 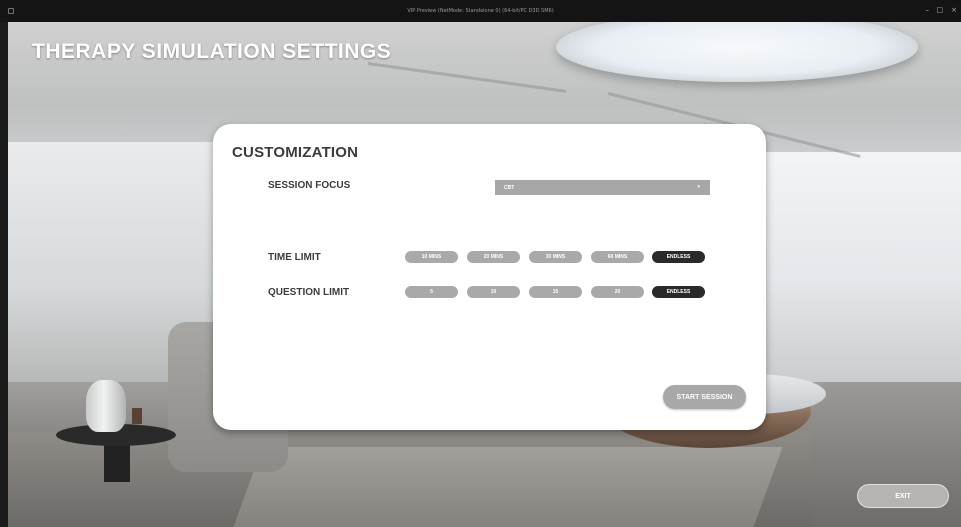 I want to click on rug, so click(x=508, y=487).